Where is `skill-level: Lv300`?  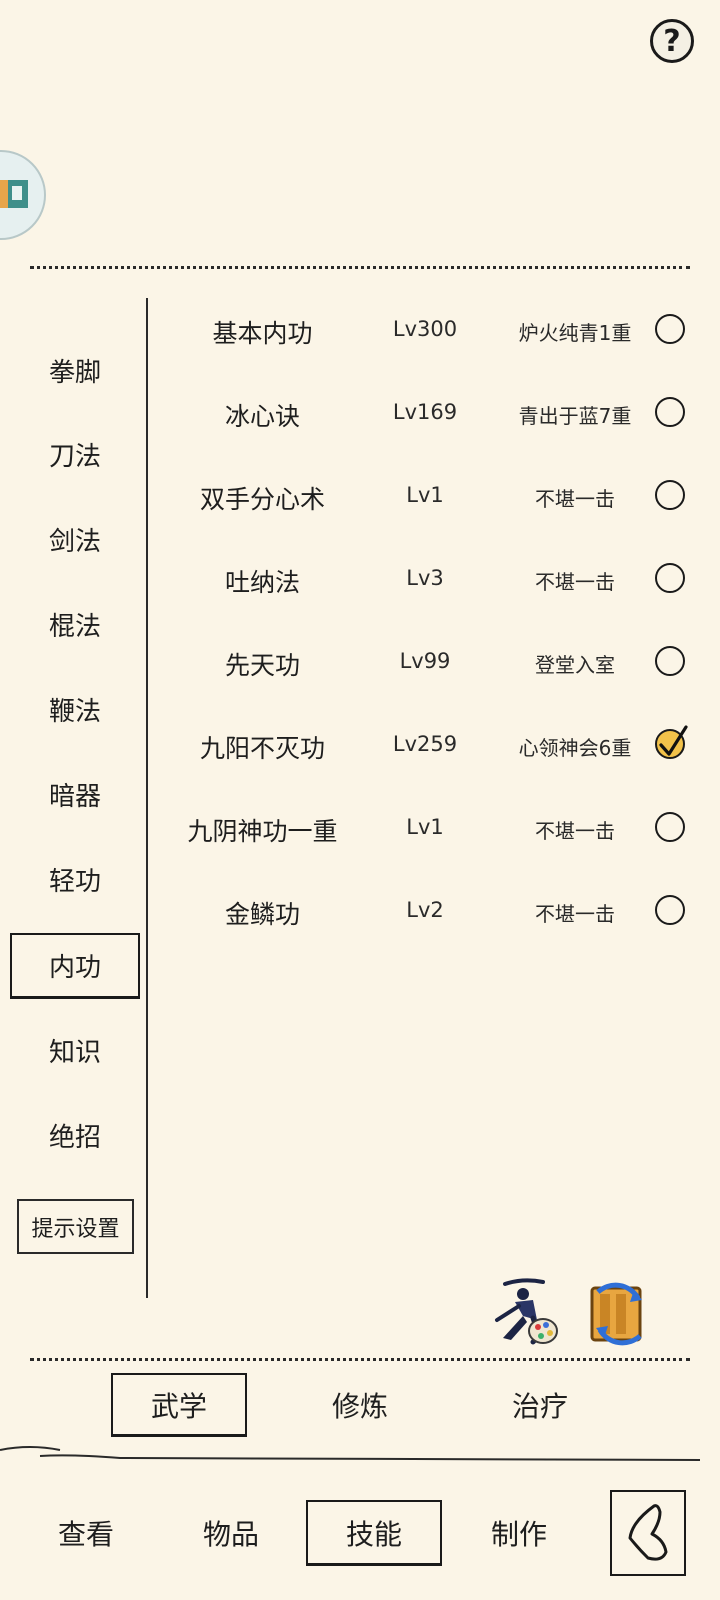 skill-level: Lv300 is located at coordinates (425, 329).